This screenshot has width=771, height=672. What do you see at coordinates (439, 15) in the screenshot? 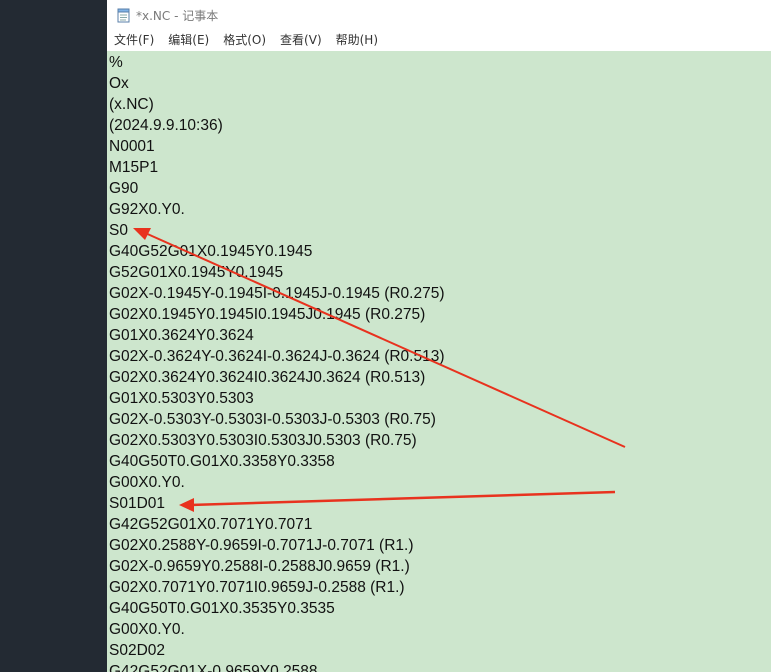
I see `title-bar: *x.NC - 记事本` at bounding box center [439, 15].